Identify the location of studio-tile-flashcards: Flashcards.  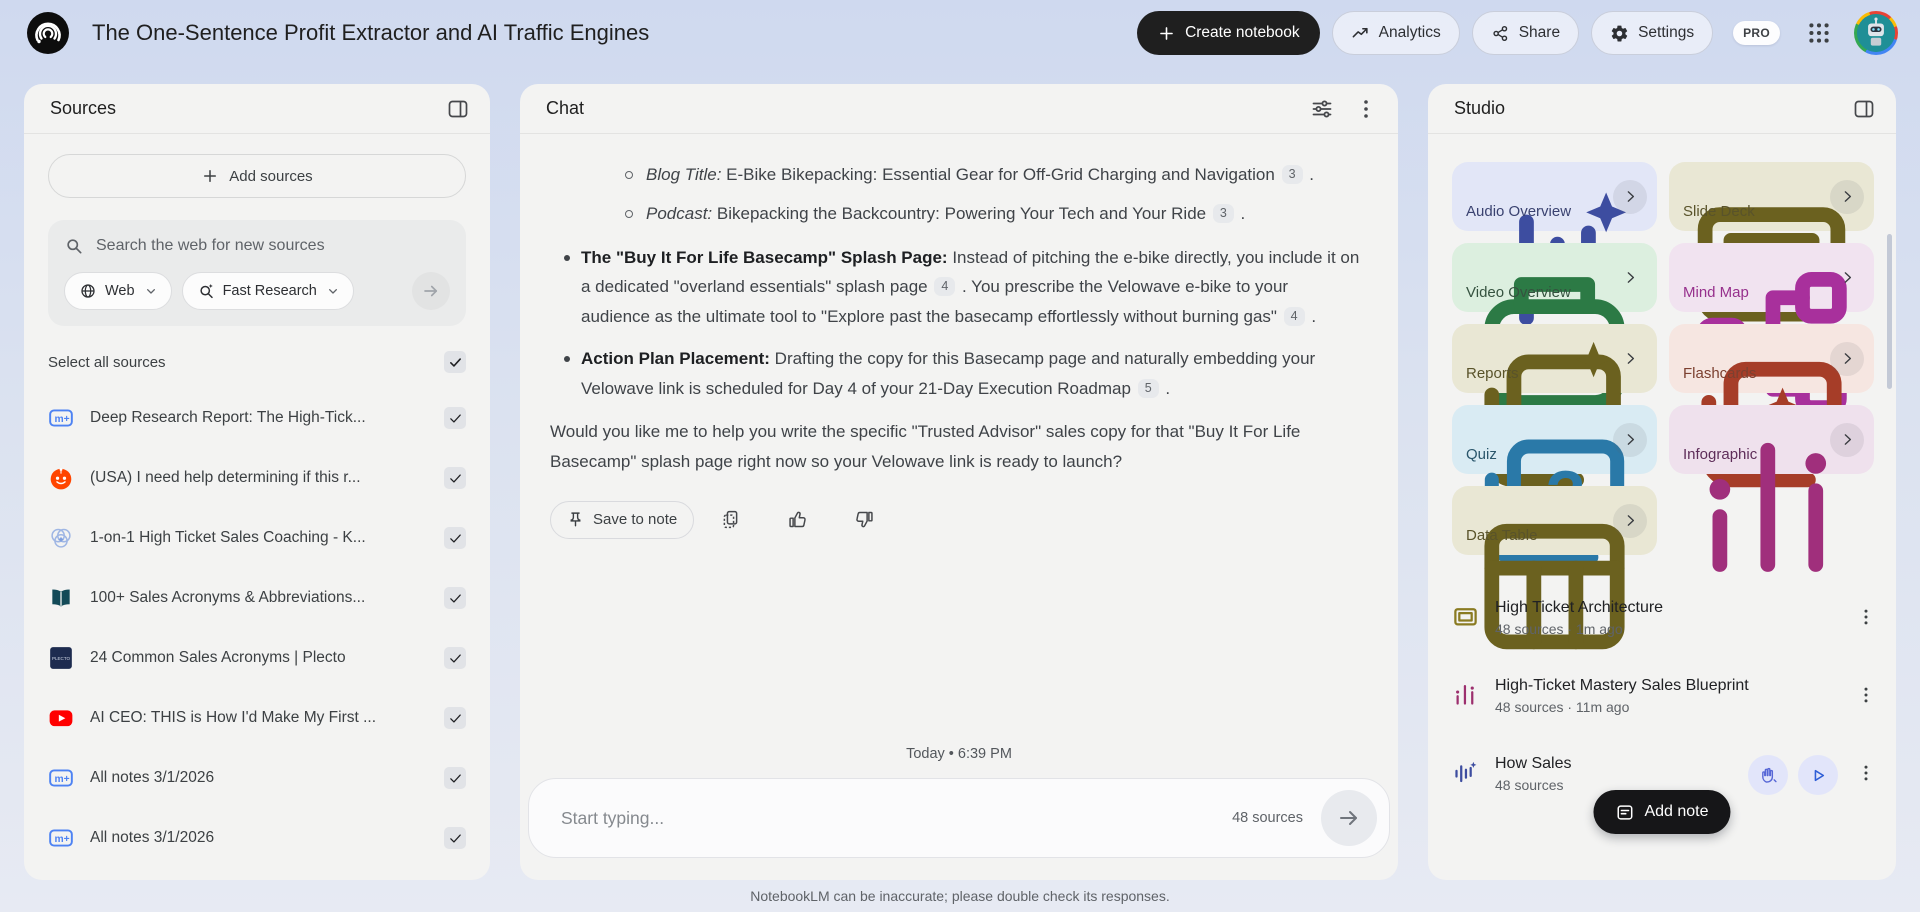
(1771, 406).